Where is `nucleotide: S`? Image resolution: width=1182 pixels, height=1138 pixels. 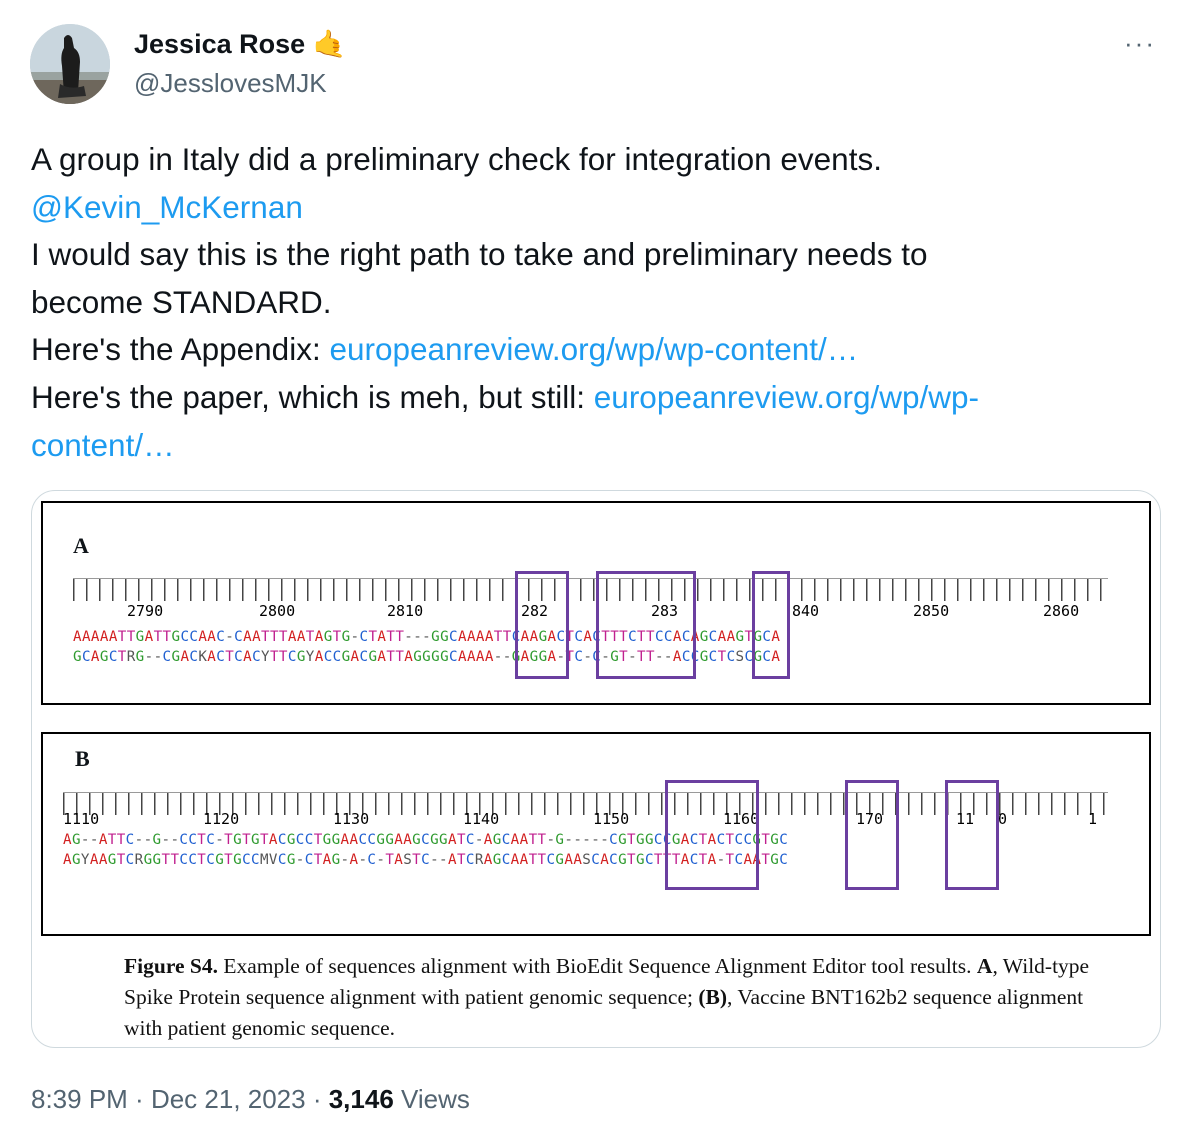
nucleotide: S is located at coordinates (587, 860).